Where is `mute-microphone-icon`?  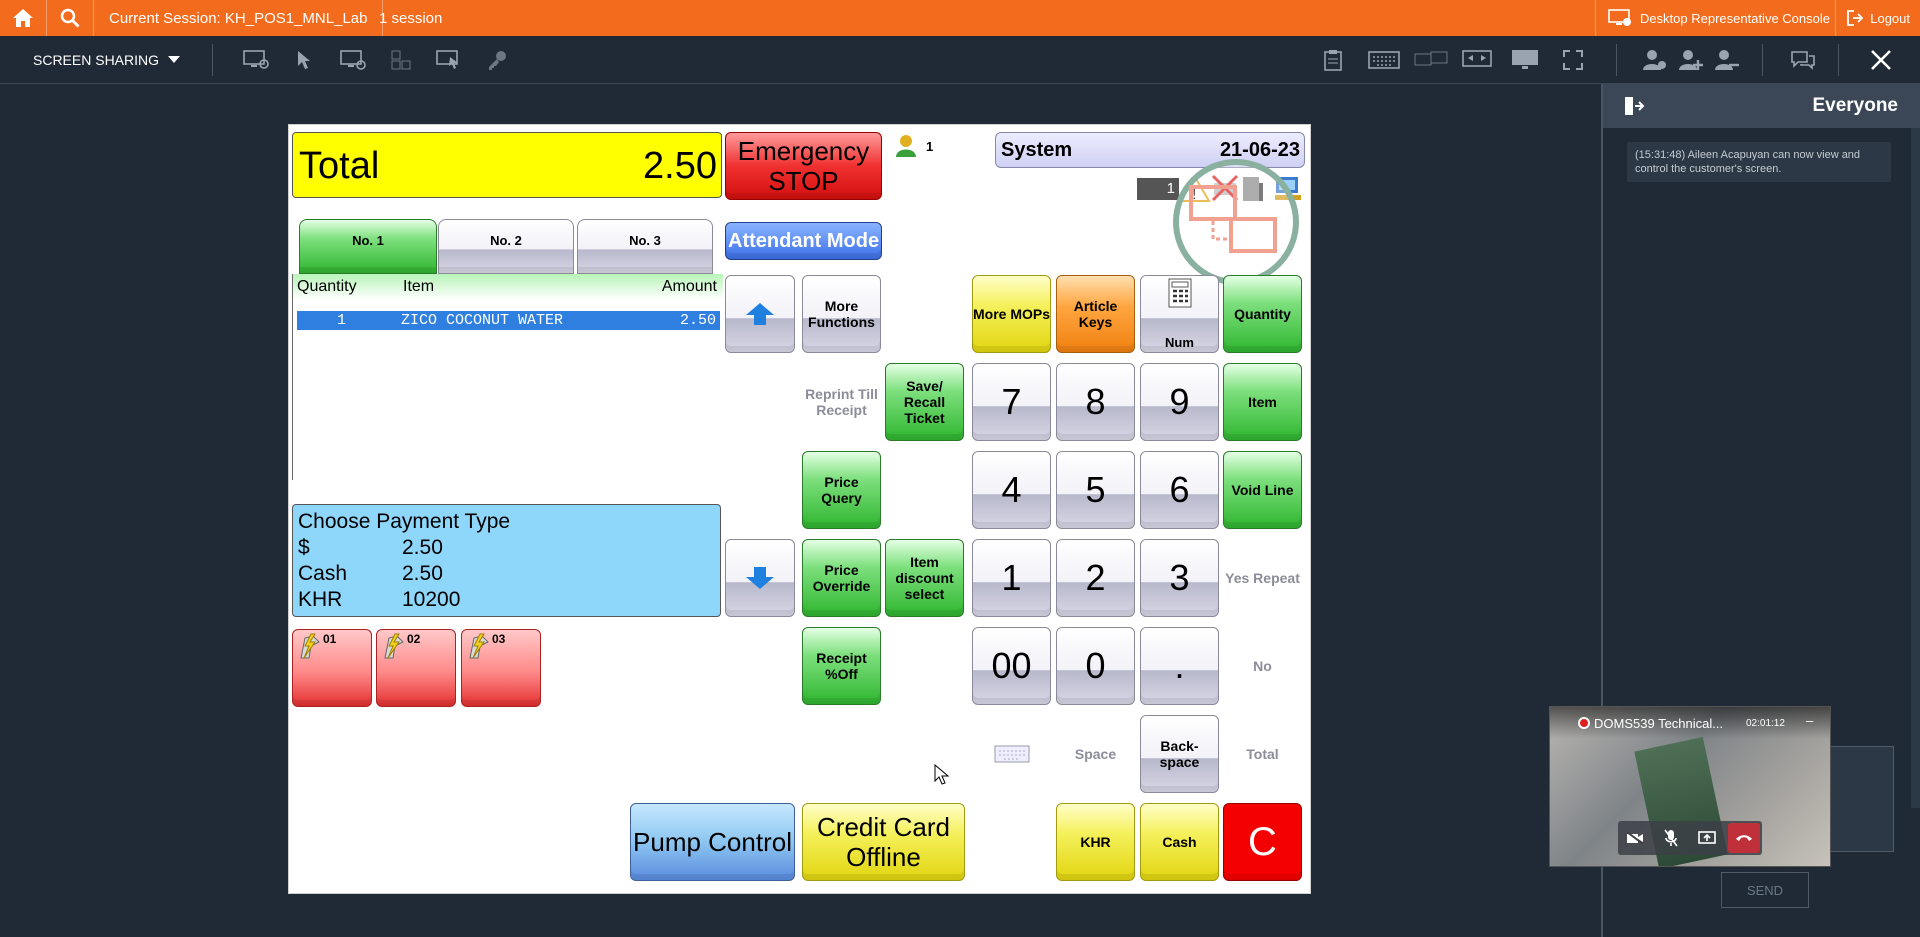
mute-microphone-icon is located at coordinates (1671, 838).